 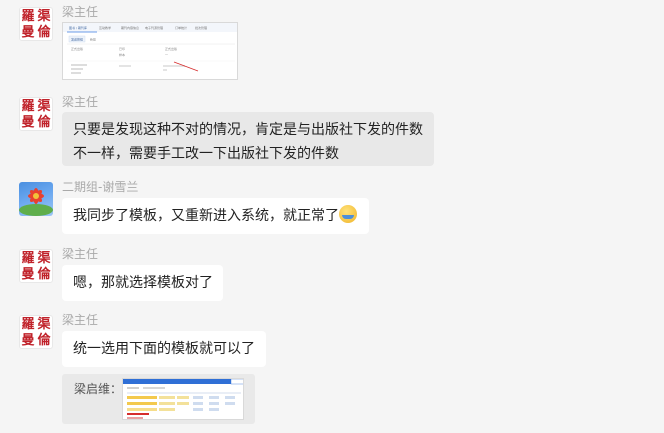 What do you see at coordinates (100, 187) in the screenshot?
I see `sender-name: 二期组-谢雪兰` at bounding box center [100, 187].